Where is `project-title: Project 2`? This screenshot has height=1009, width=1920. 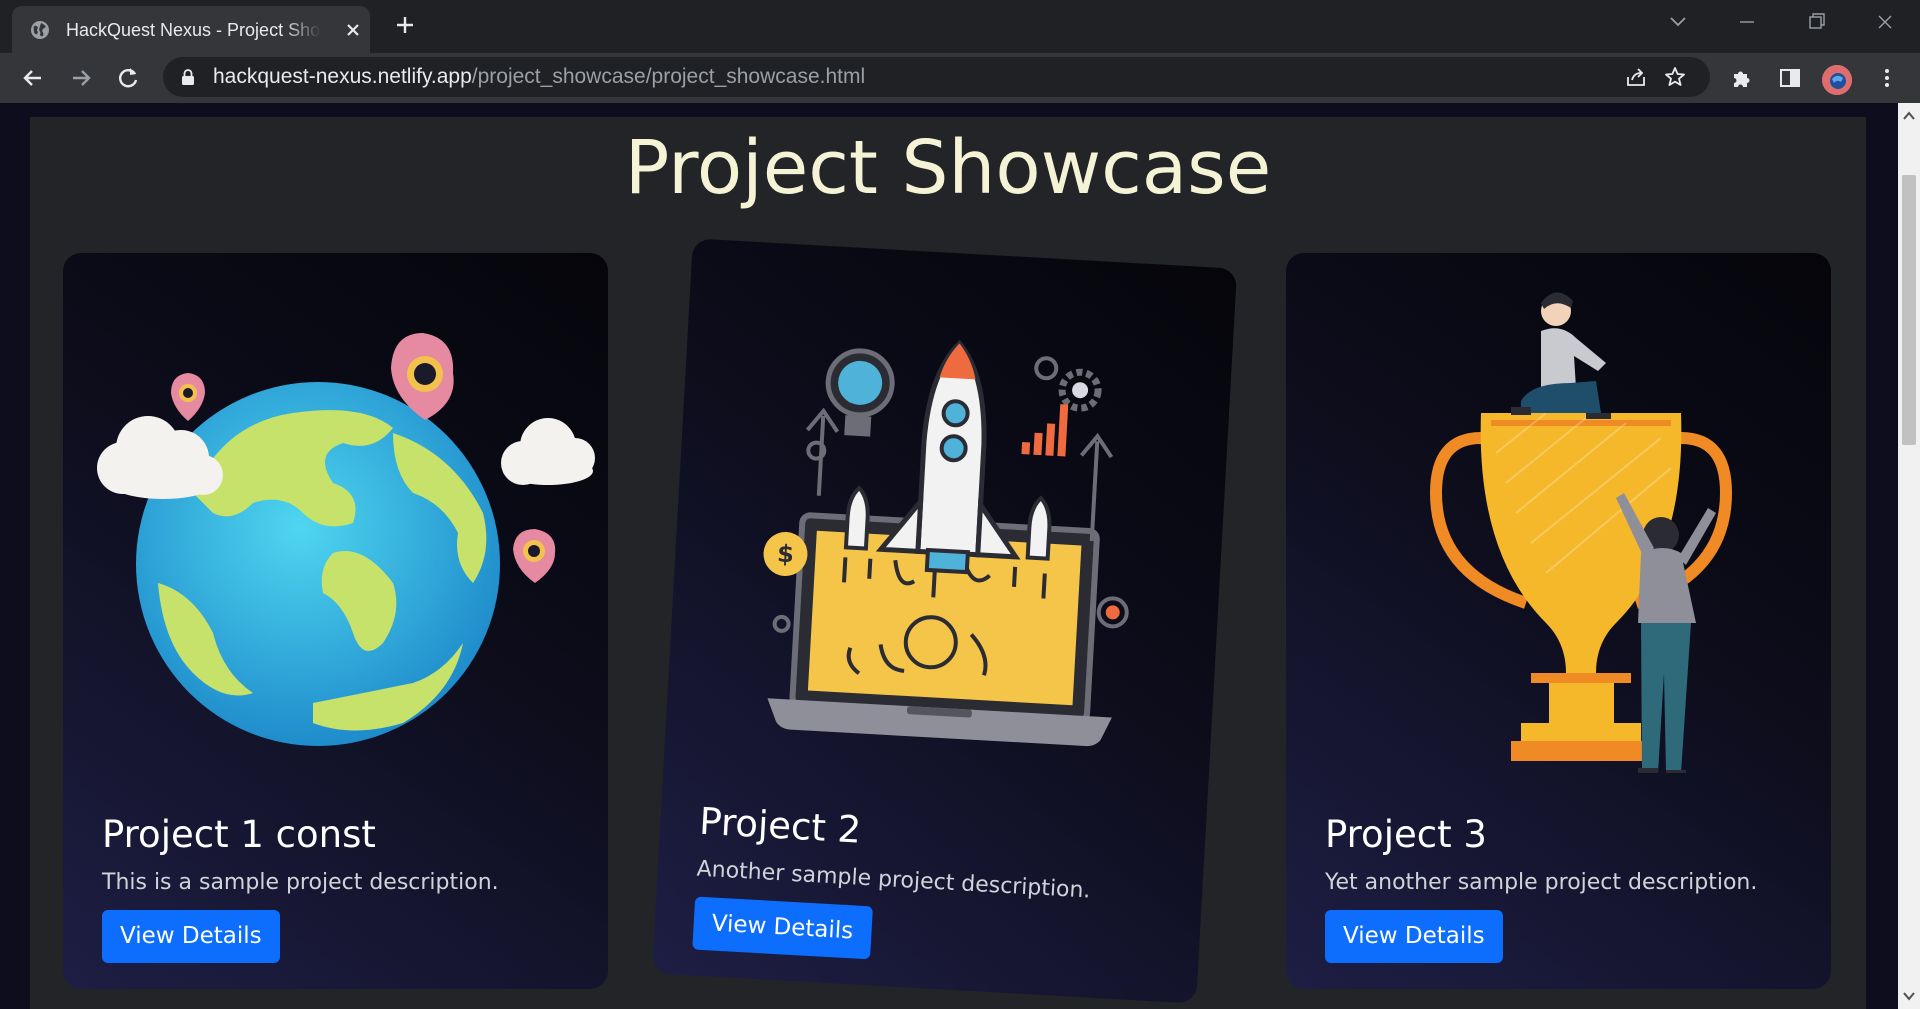 project-title: Project 2 is located at coordinates (780, 825).